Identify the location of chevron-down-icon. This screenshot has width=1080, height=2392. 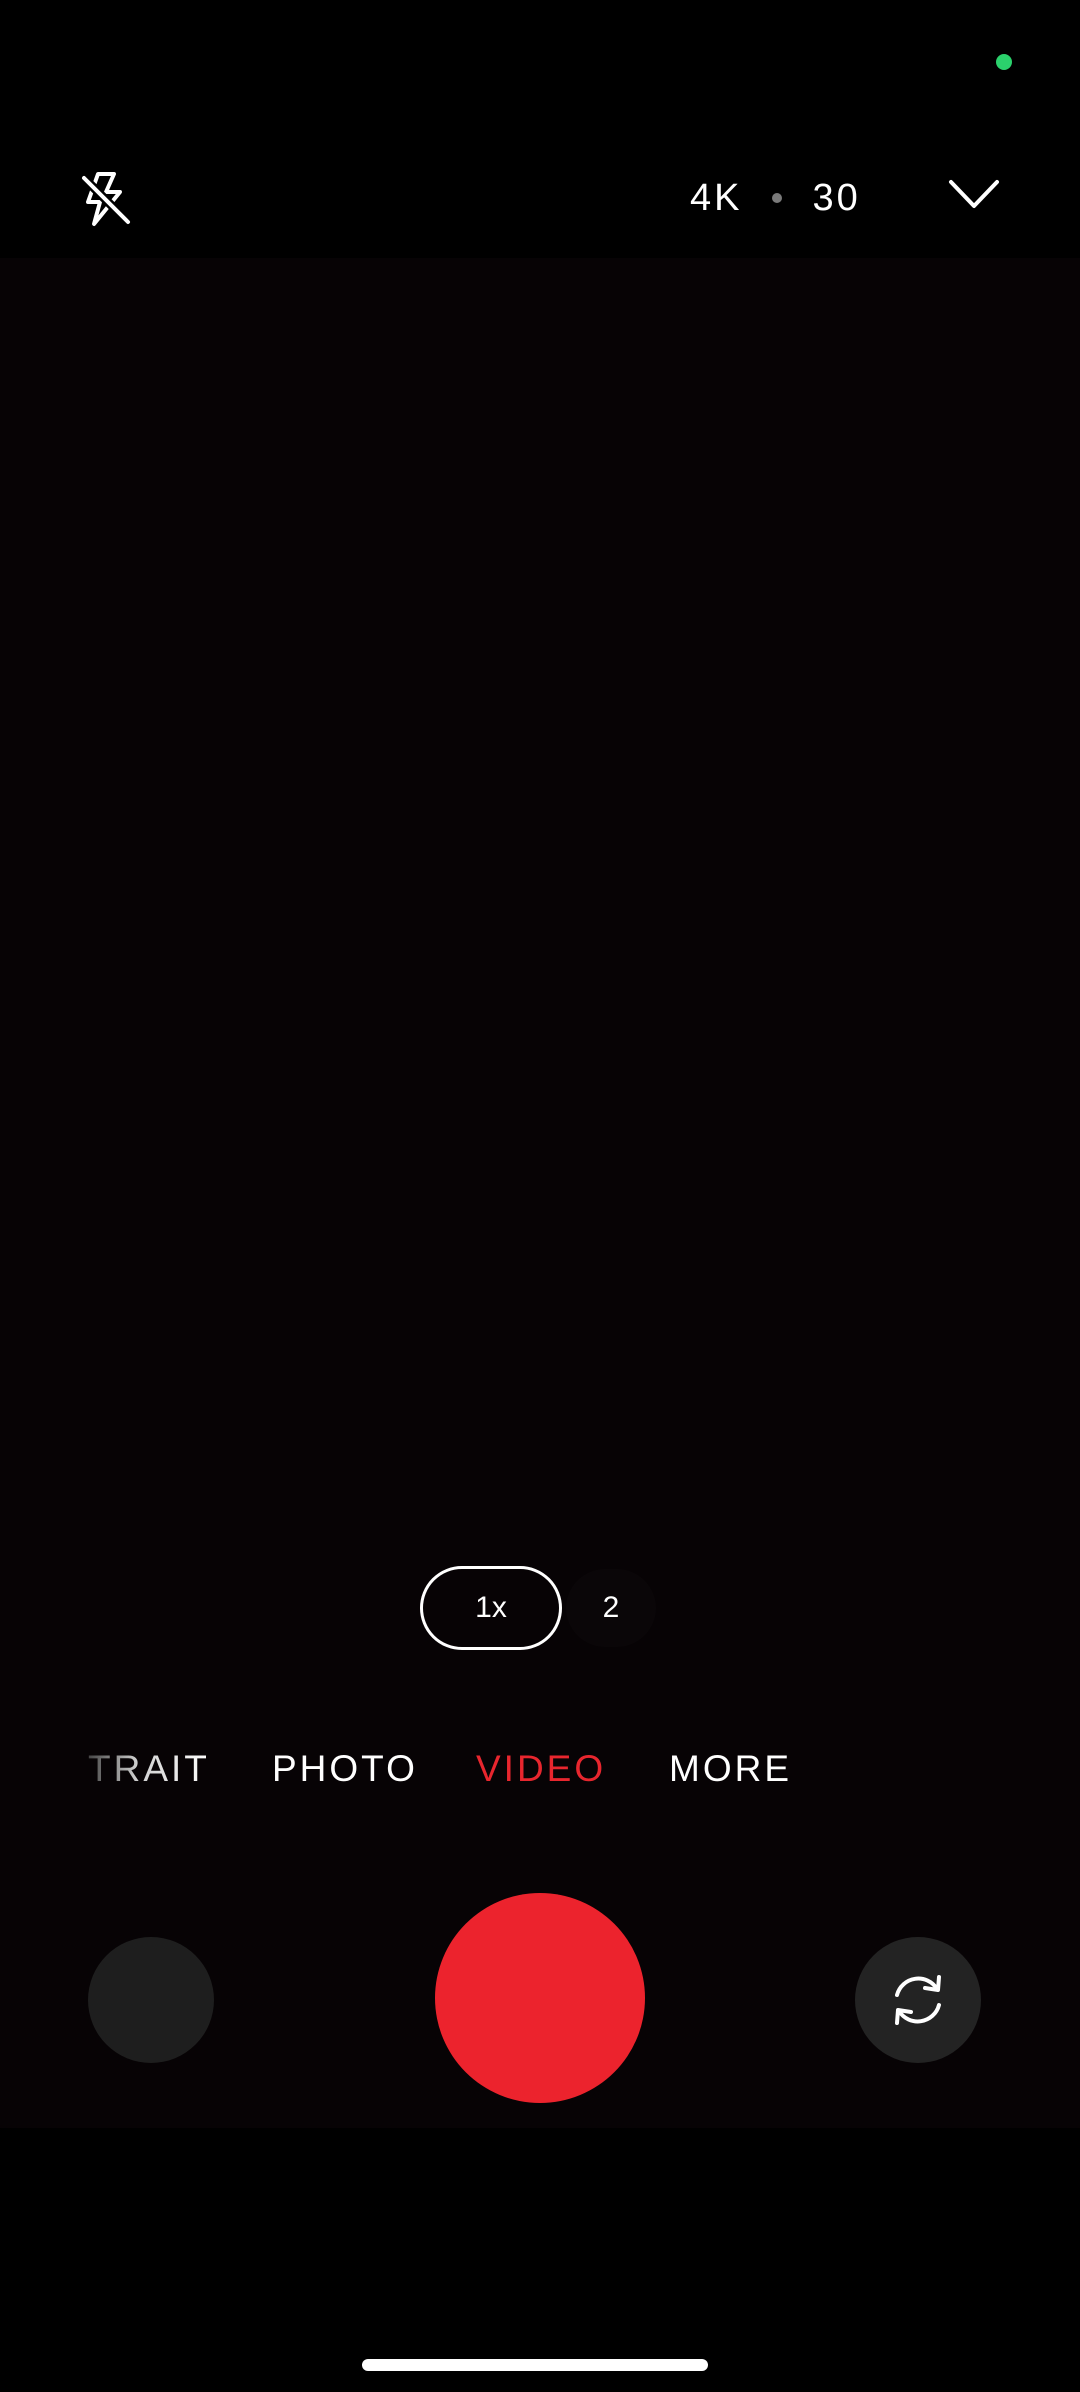
(974, 194).